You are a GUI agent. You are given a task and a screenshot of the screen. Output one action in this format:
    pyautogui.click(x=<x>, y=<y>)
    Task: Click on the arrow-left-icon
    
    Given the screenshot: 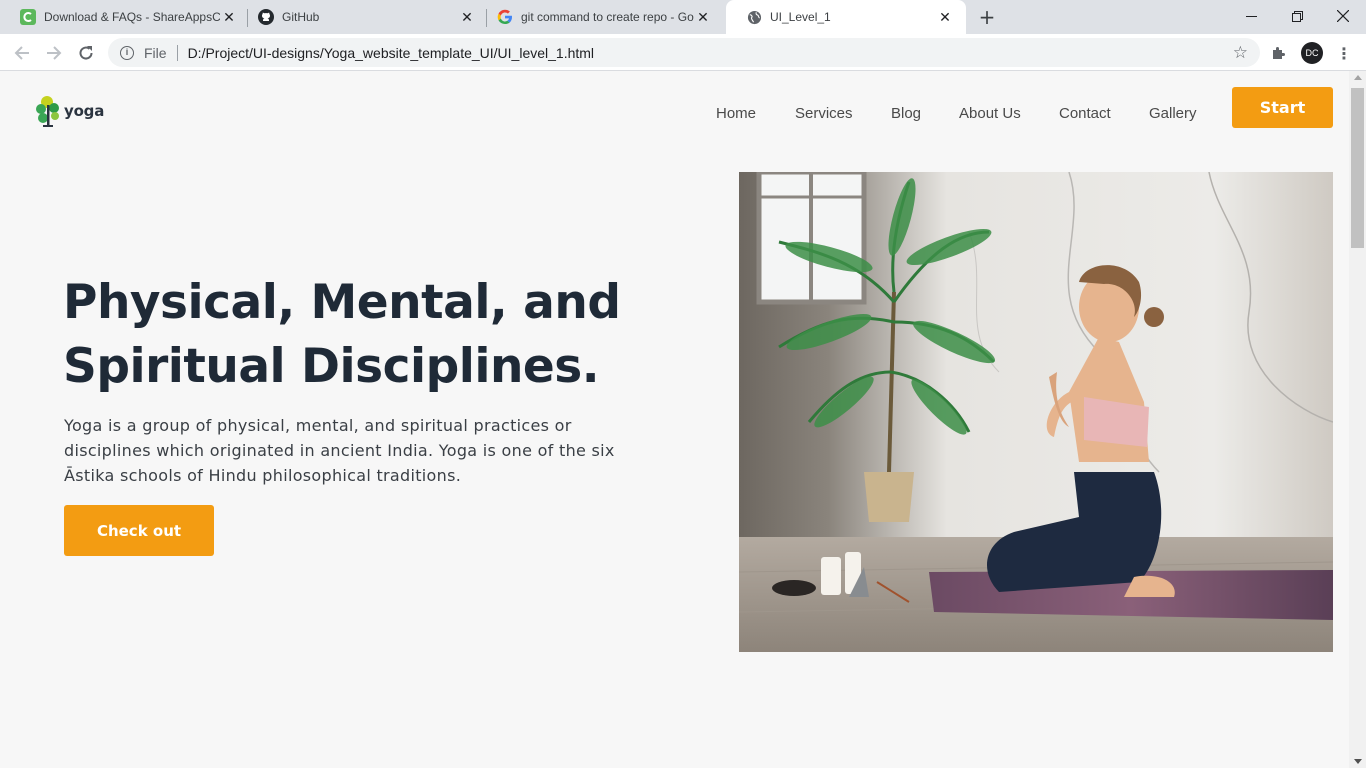 What is the action you would take?
    pyautogui.click(x=21, y=53)
    